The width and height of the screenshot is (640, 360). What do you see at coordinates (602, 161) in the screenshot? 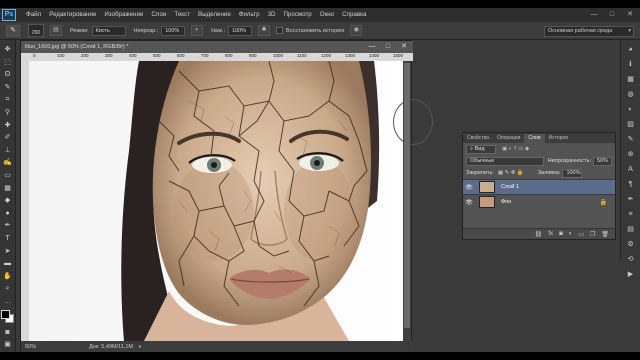
I see `layer-opacity-field: 50%` at bounding box center [602, 161].